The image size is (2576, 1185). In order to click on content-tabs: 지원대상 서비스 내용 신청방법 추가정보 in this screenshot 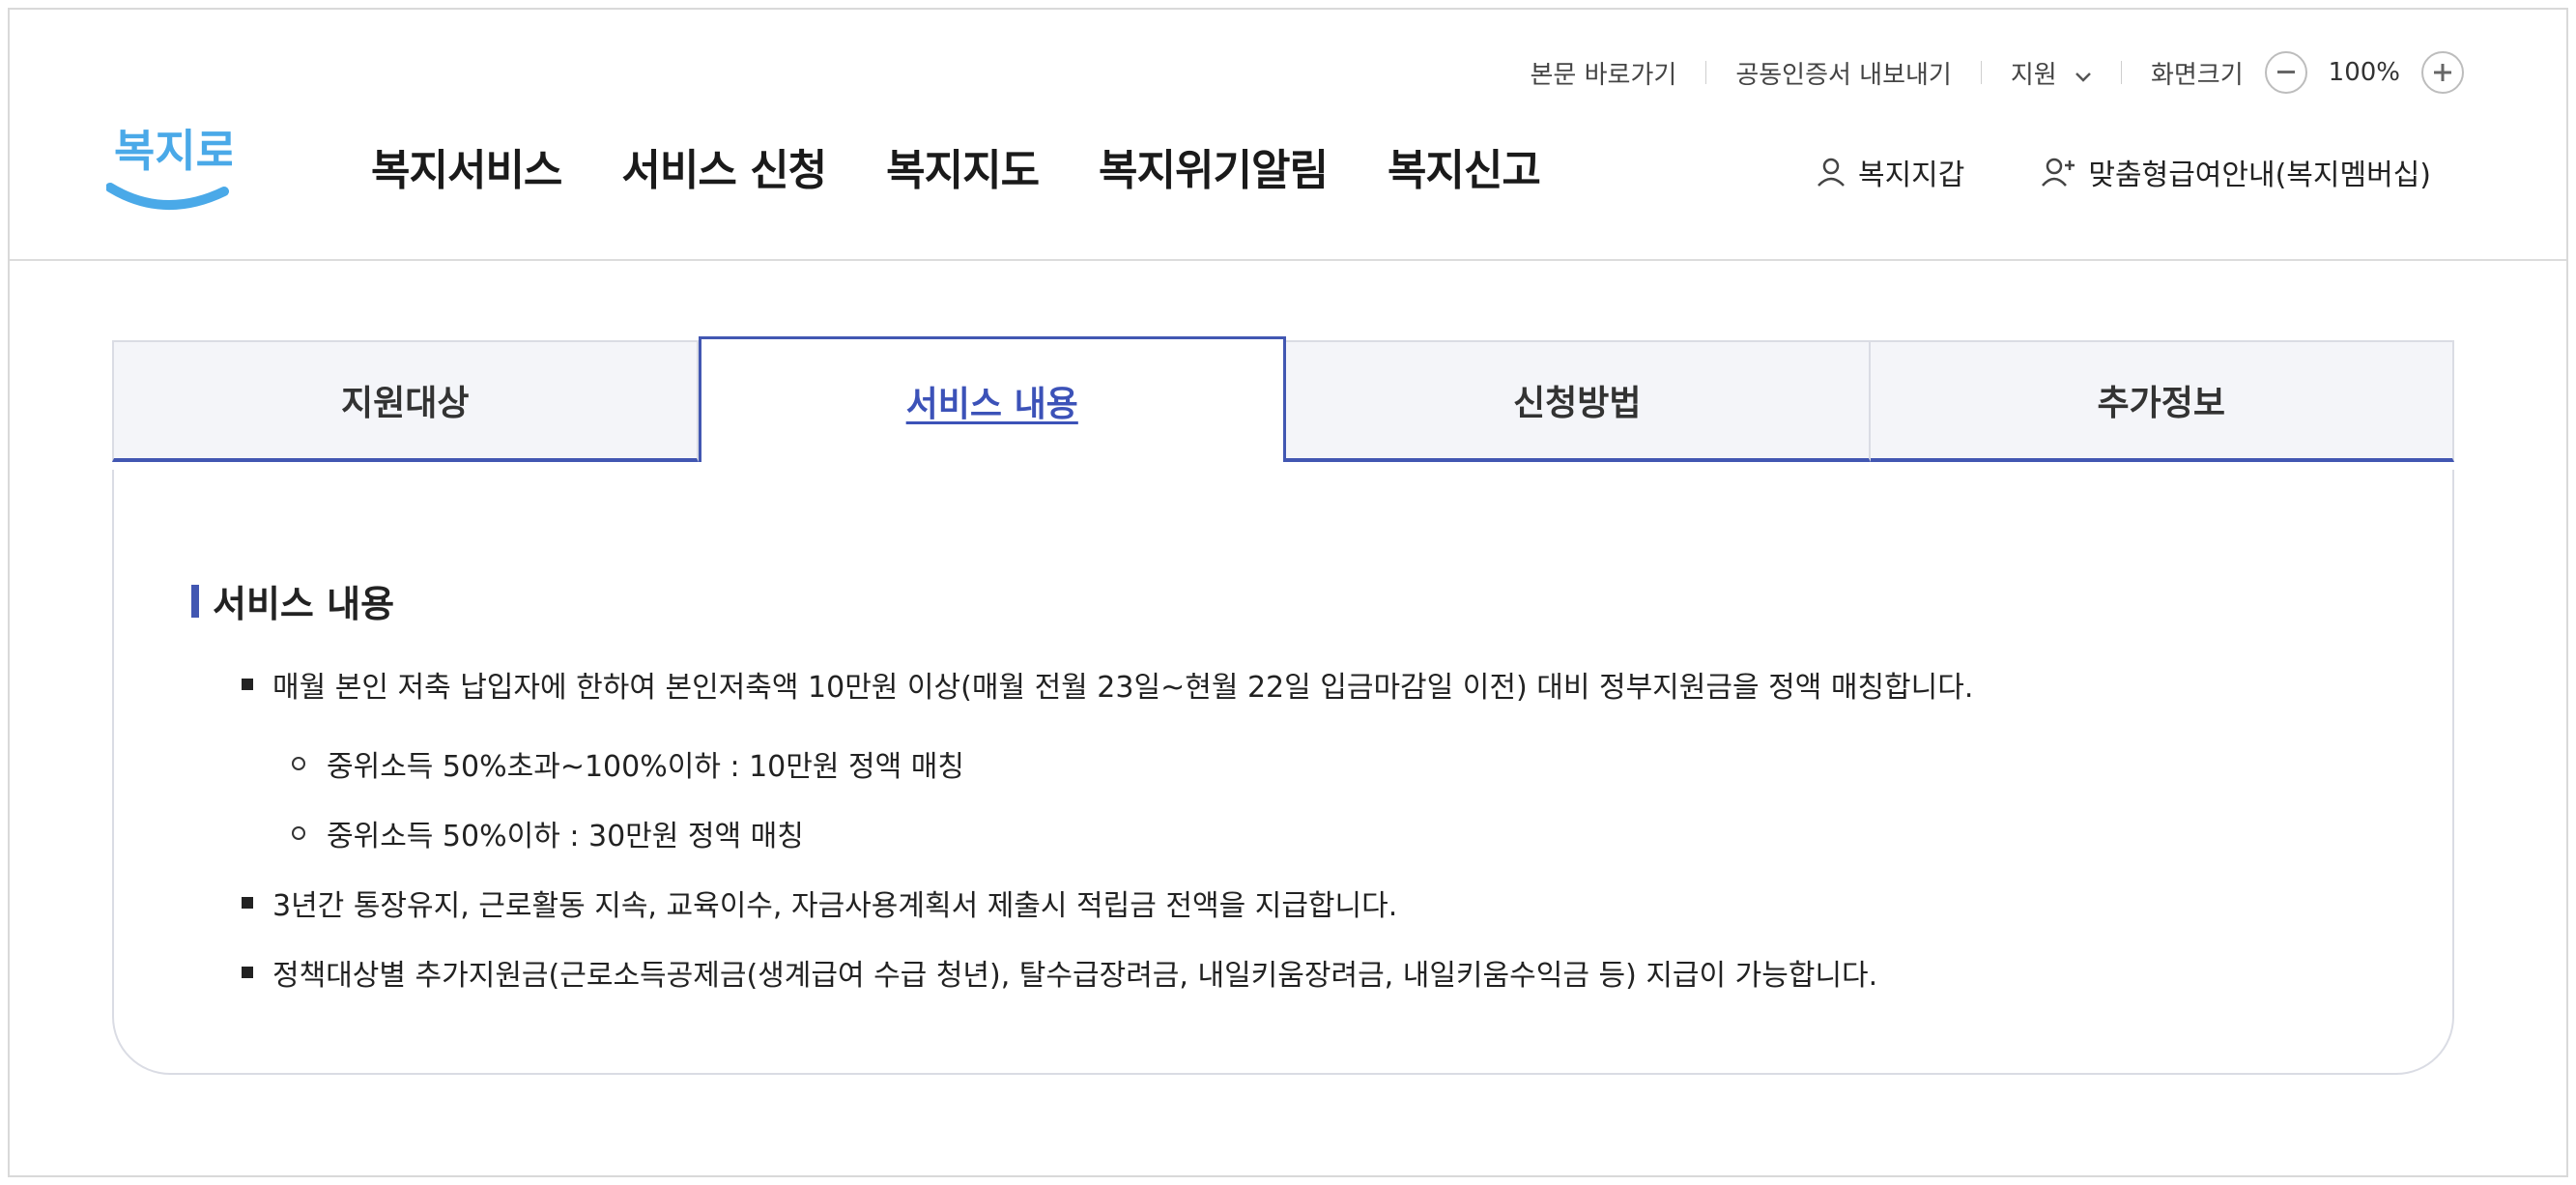, I will do `click(1283, 404)`.